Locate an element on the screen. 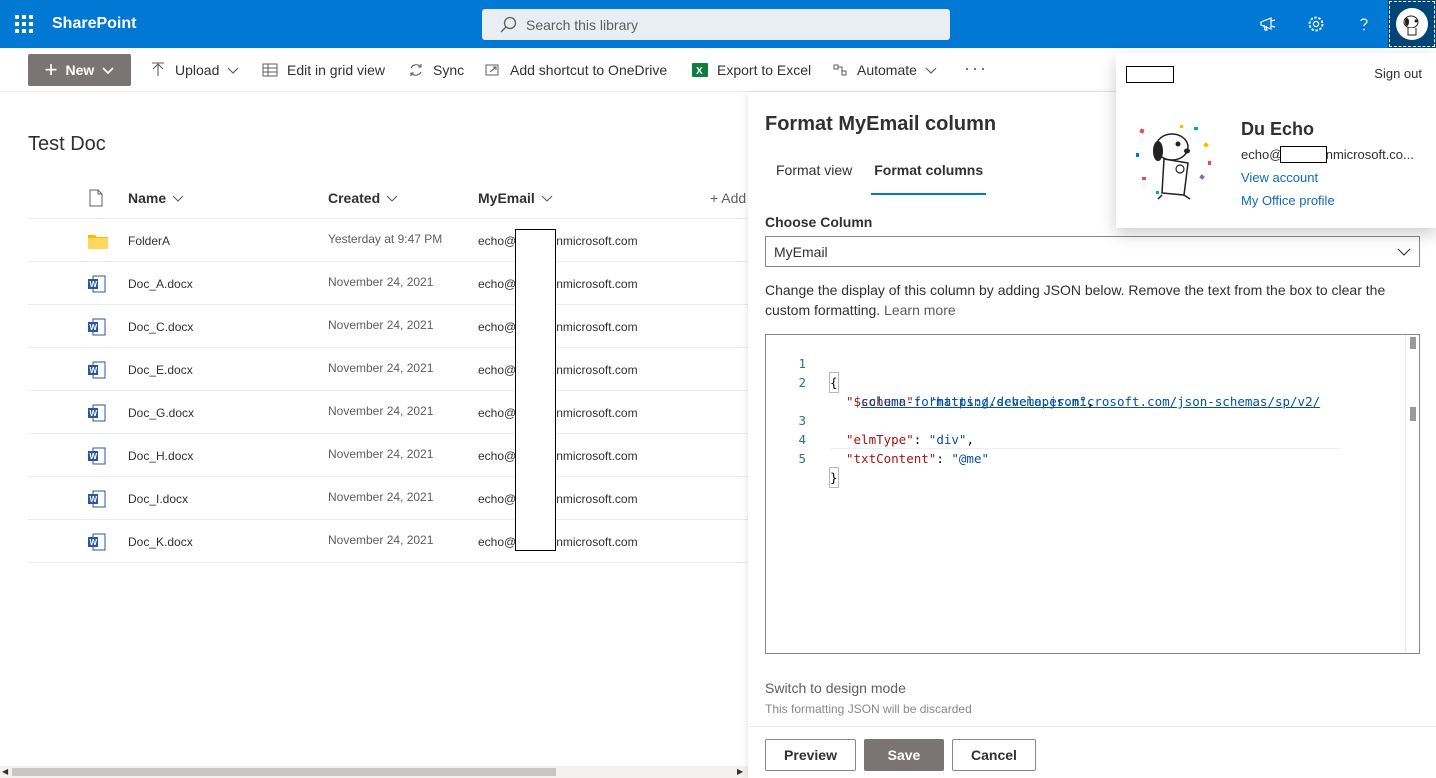  add-shortcut-button: Add shortcut to OneDrive is located at coordinates (576, 70).